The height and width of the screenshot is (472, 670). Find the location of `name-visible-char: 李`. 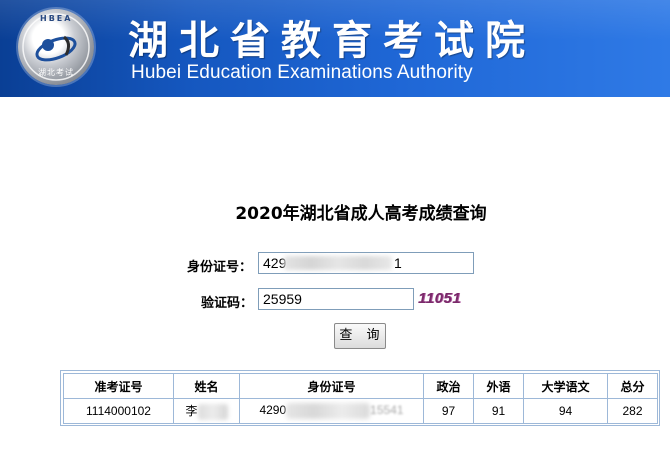

name-visible-char: 李 is located at coordinates (191, 411).